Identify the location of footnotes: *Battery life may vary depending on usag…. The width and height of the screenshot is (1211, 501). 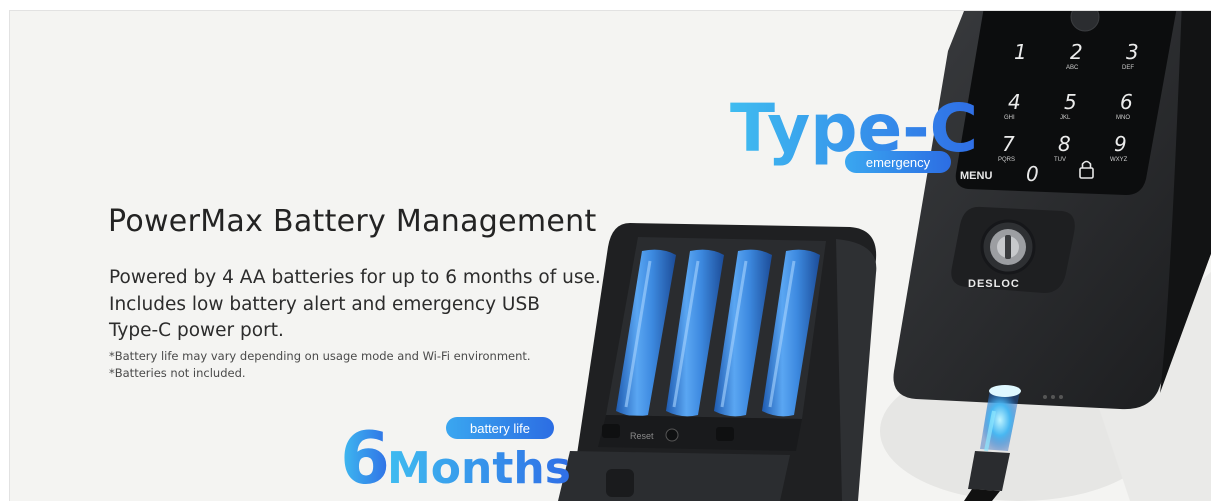
(320, 364).